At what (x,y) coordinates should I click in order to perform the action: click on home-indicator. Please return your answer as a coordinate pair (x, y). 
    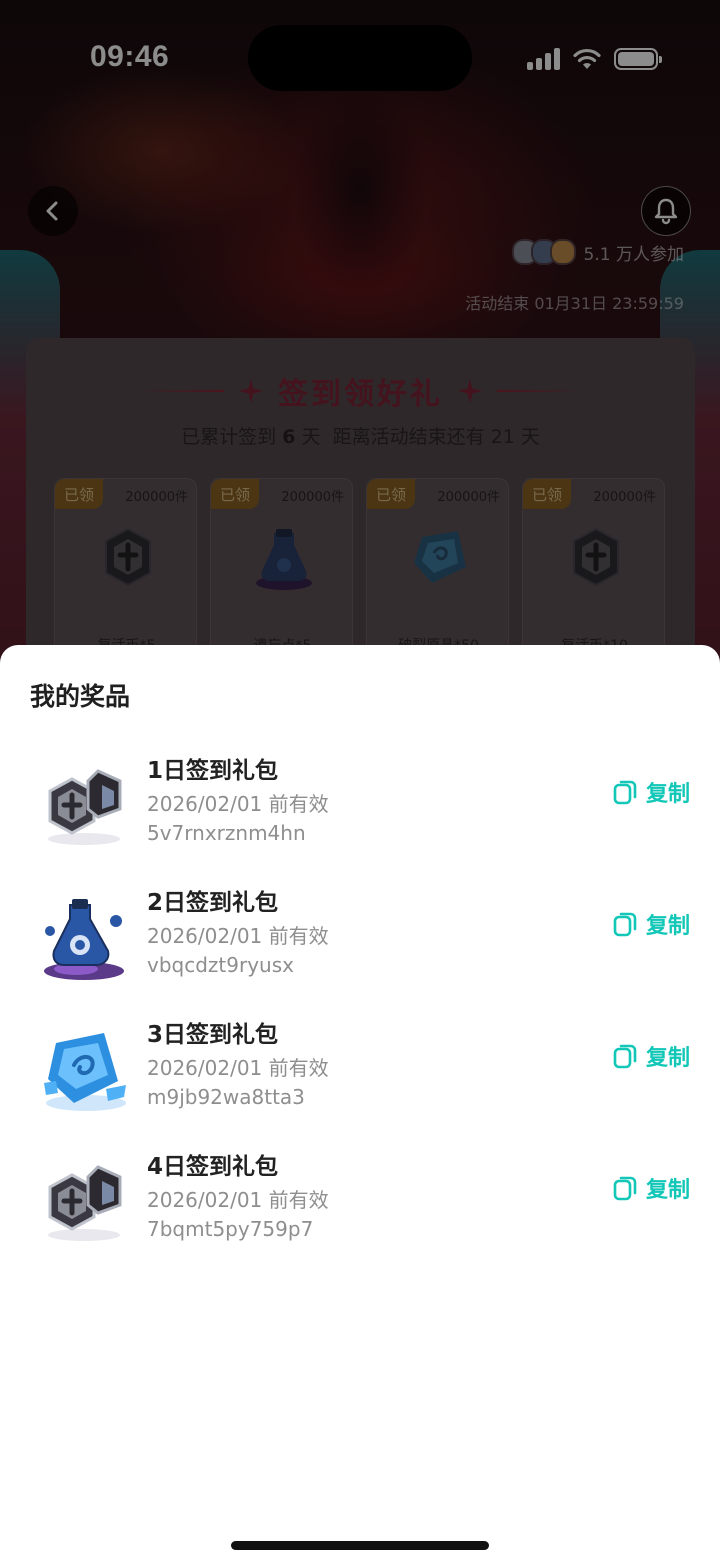
    Looking at the image, I should click on (360, 1545).